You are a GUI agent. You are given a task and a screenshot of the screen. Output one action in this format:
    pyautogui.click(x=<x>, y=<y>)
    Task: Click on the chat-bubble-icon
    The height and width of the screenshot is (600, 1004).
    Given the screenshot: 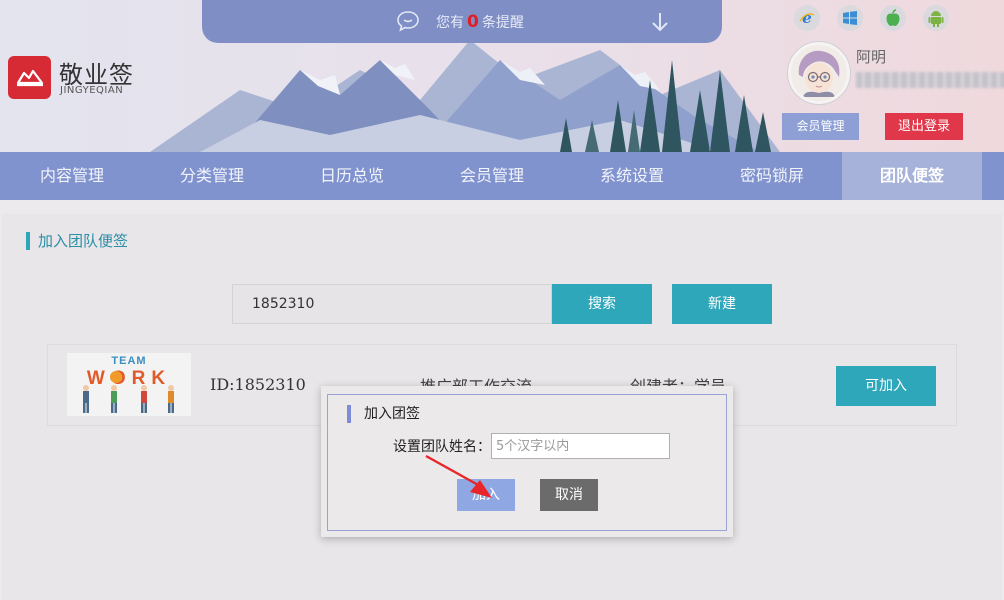 What is the action you would take?
    pyautogui.click(x=408, y=21)
    